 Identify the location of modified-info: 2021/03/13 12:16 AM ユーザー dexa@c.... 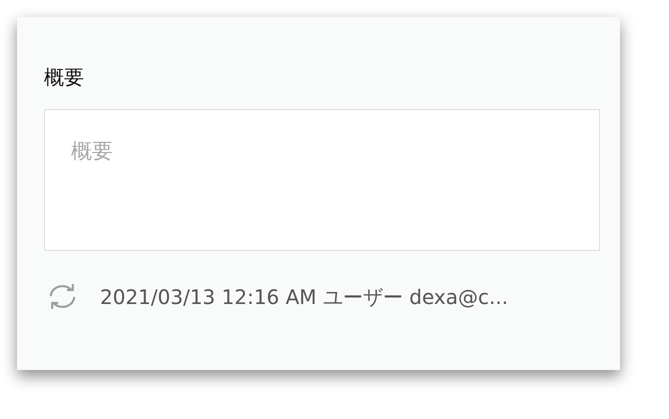
(304, 297).